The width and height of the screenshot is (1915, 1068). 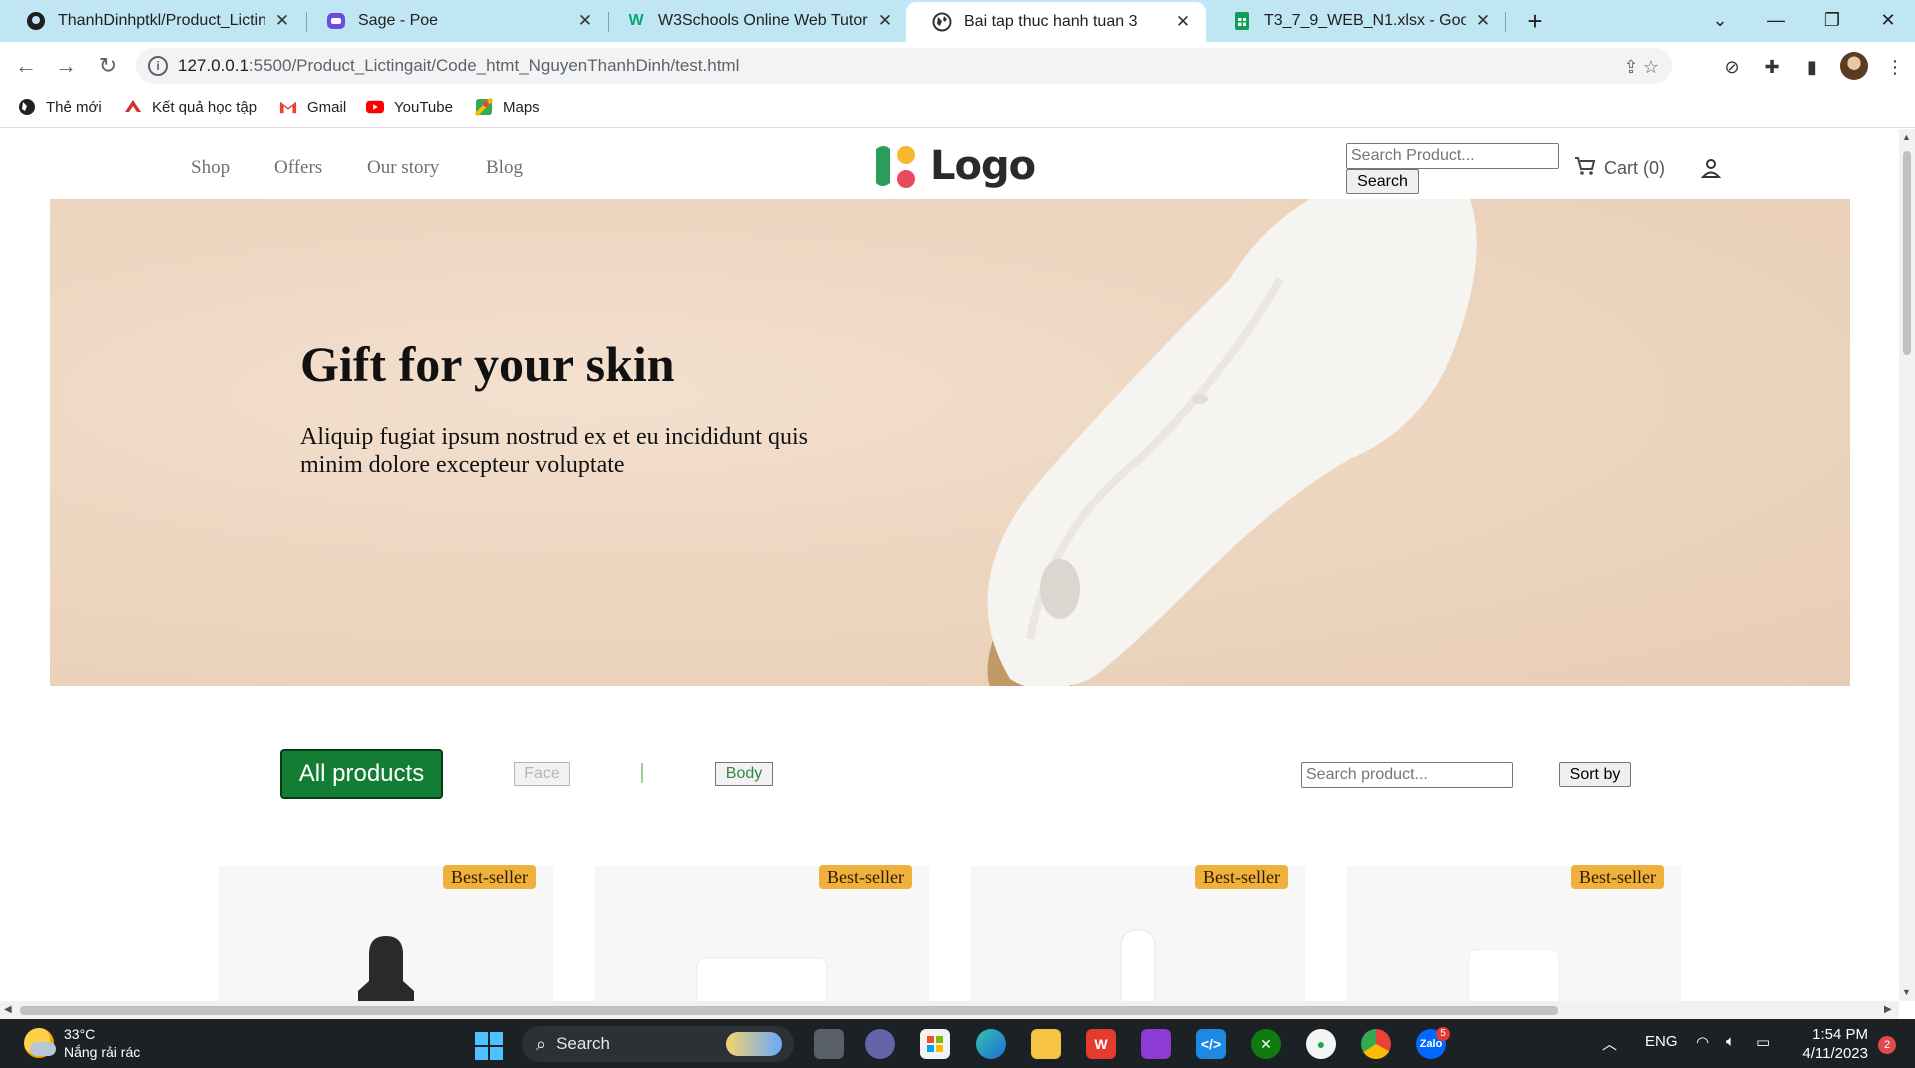 What do you see at coordinates (1452, 156) in the screenshot?
I see `search-product-input` at bounding box center [1452, 156].